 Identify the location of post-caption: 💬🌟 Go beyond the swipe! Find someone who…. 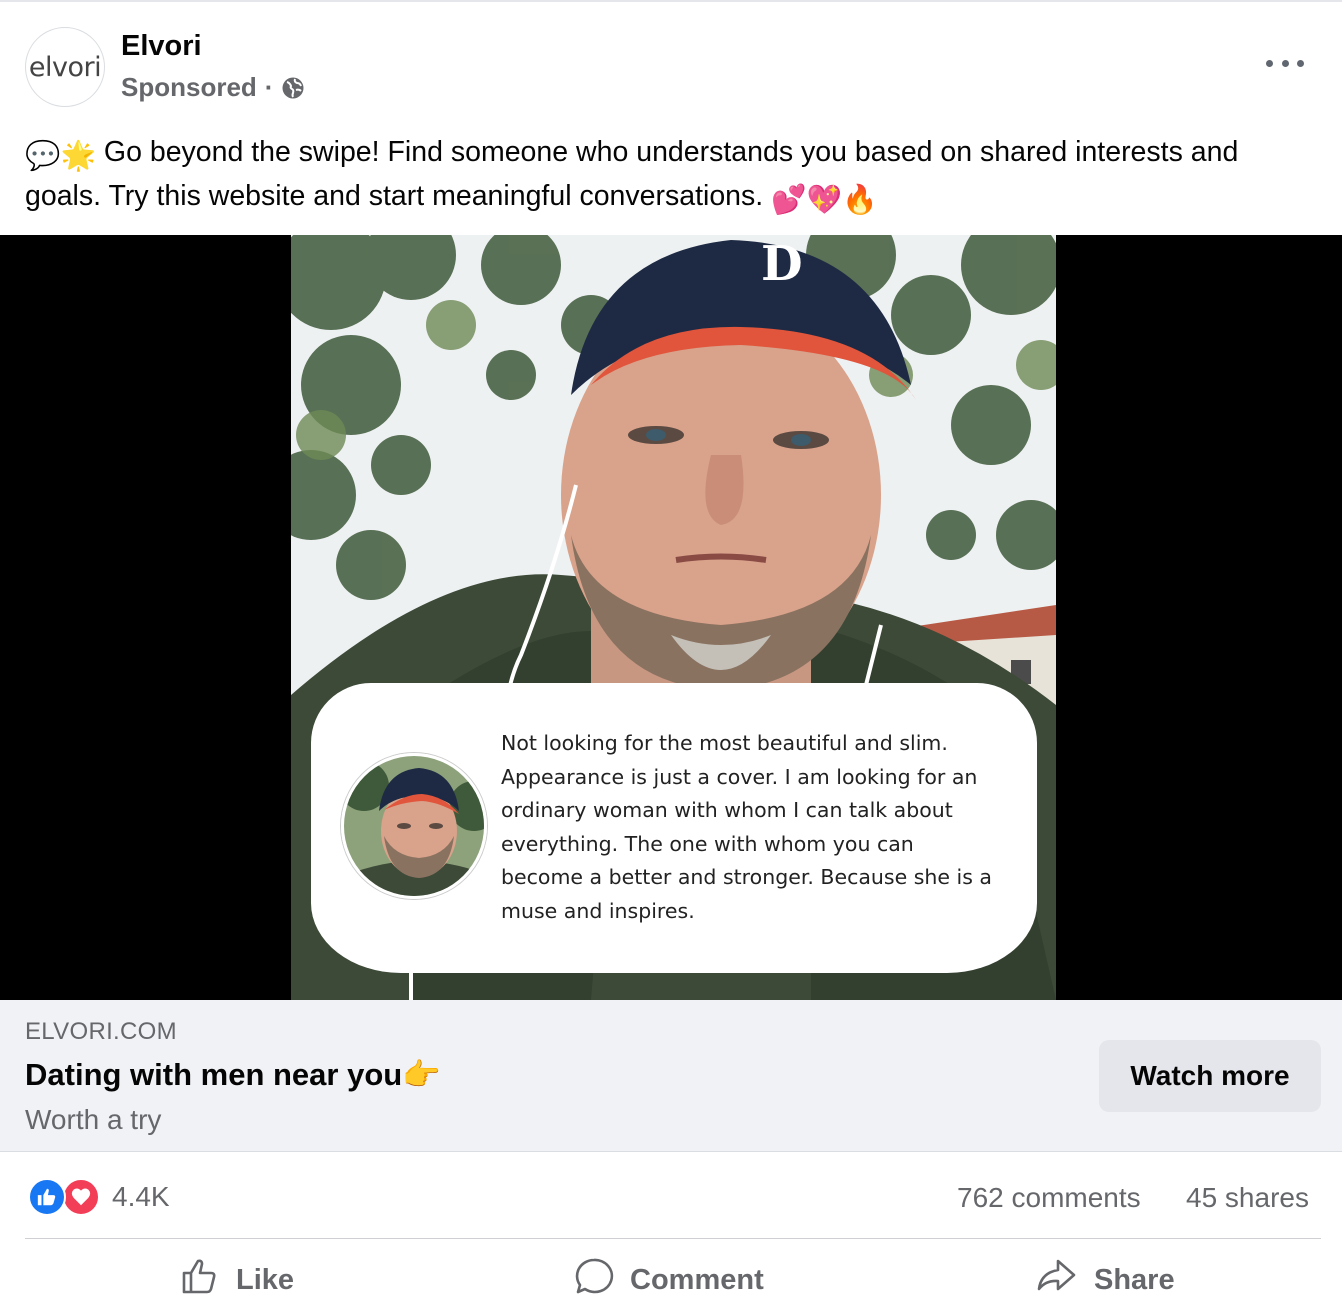
(670, 176).